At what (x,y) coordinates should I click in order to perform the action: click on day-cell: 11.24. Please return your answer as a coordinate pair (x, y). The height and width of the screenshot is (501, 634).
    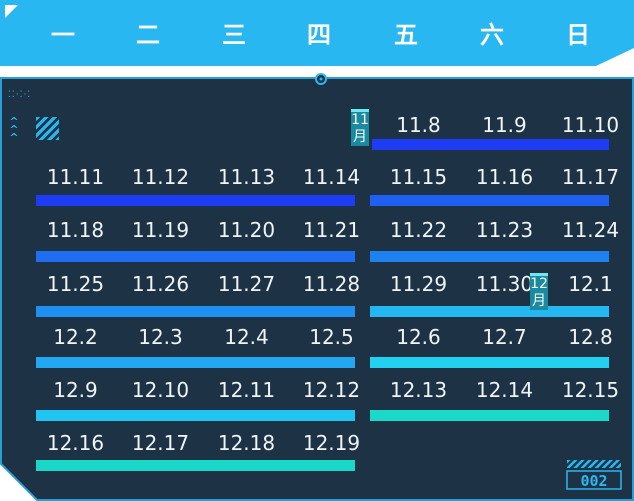
    Looking at the image, I should click on (590, 230).